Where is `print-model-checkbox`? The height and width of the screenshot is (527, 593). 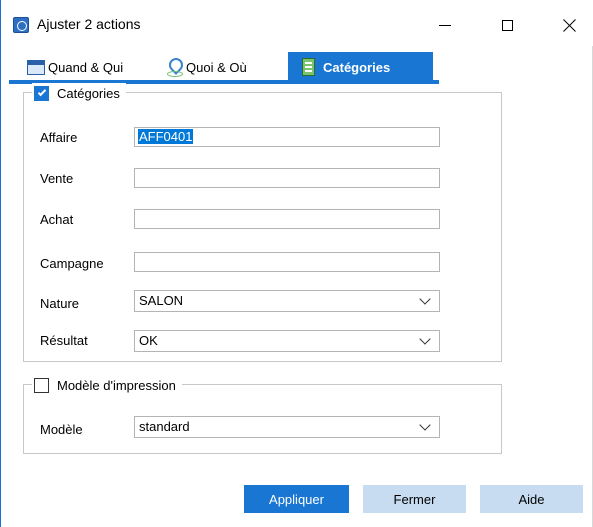 print-model-checkbox is located at coordinates (41, 385).